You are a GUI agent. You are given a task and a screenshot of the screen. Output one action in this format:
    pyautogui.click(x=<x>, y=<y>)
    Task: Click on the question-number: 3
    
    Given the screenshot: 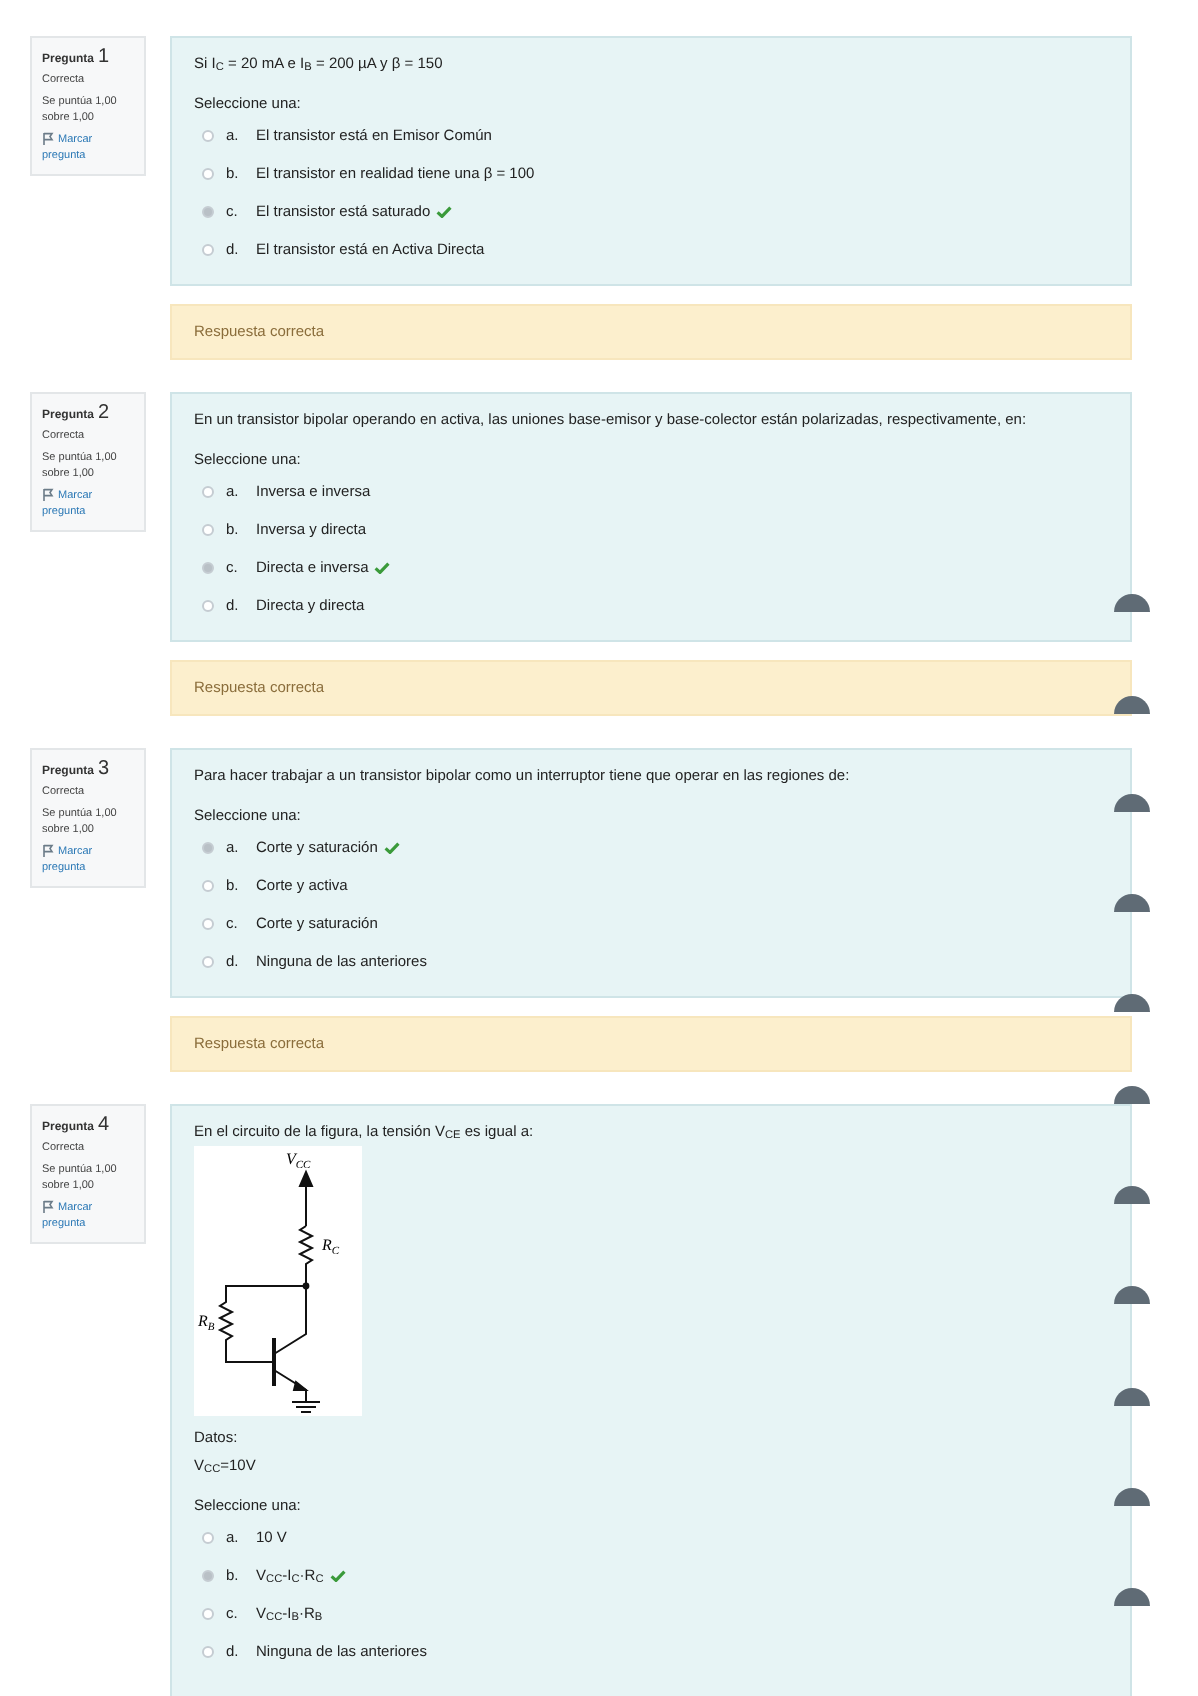 What is the action you would take?
    pyautogui.click(x=104, y=770)
    